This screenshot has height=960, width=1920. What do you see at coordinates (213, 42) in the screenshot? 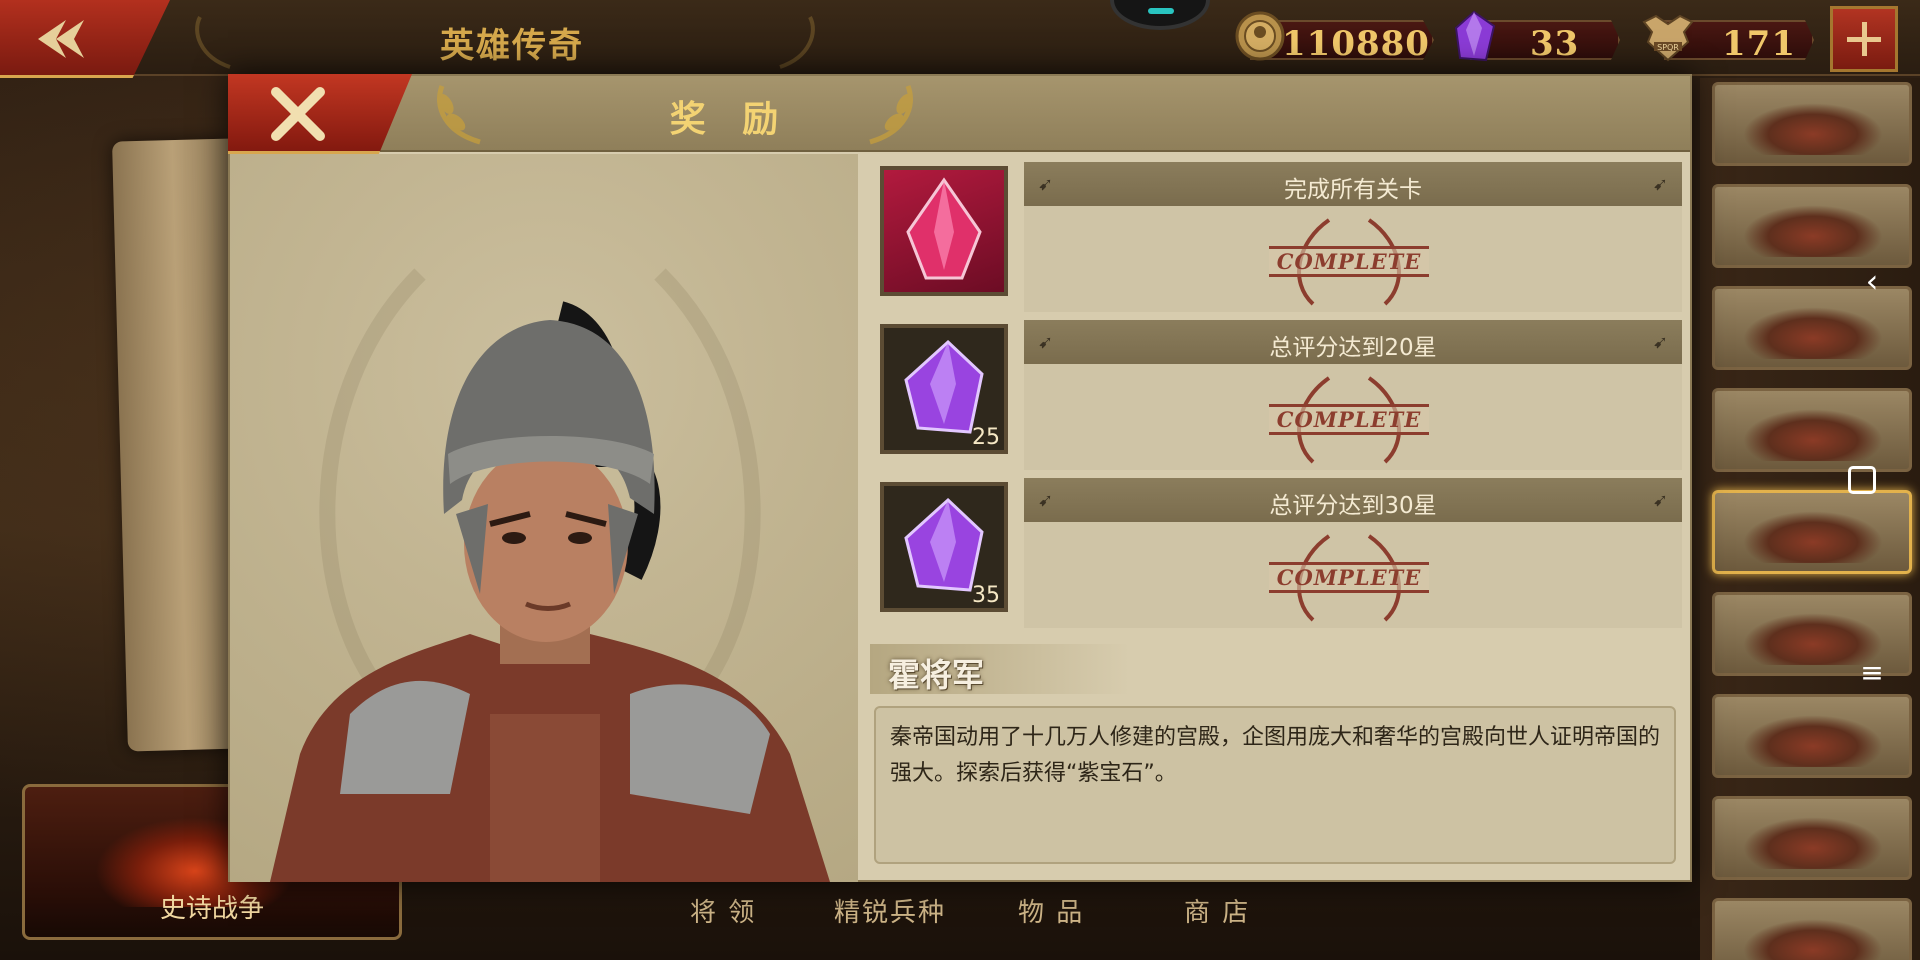
I see `laurel-left-icon` at bounding box center [213, 42].